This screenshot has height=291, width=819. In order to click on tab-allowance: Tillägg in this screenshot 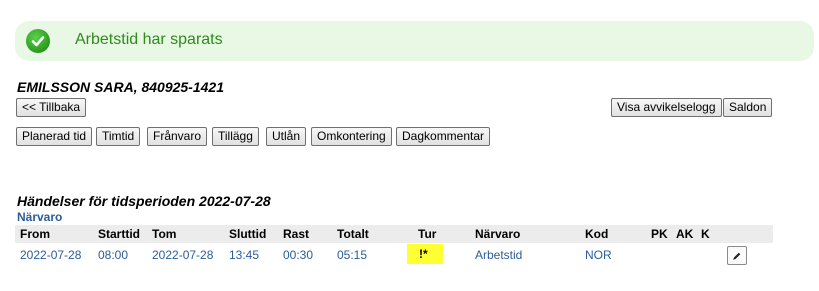, I will do `click(235, 136)`.